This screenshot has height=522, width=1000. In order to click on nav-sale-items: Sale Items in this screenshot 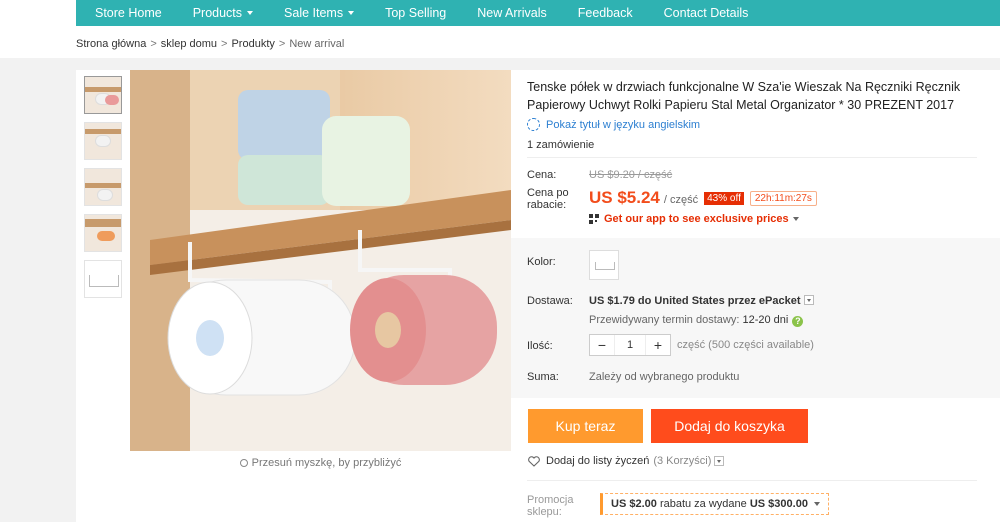, I will do `click(310, 13)`.